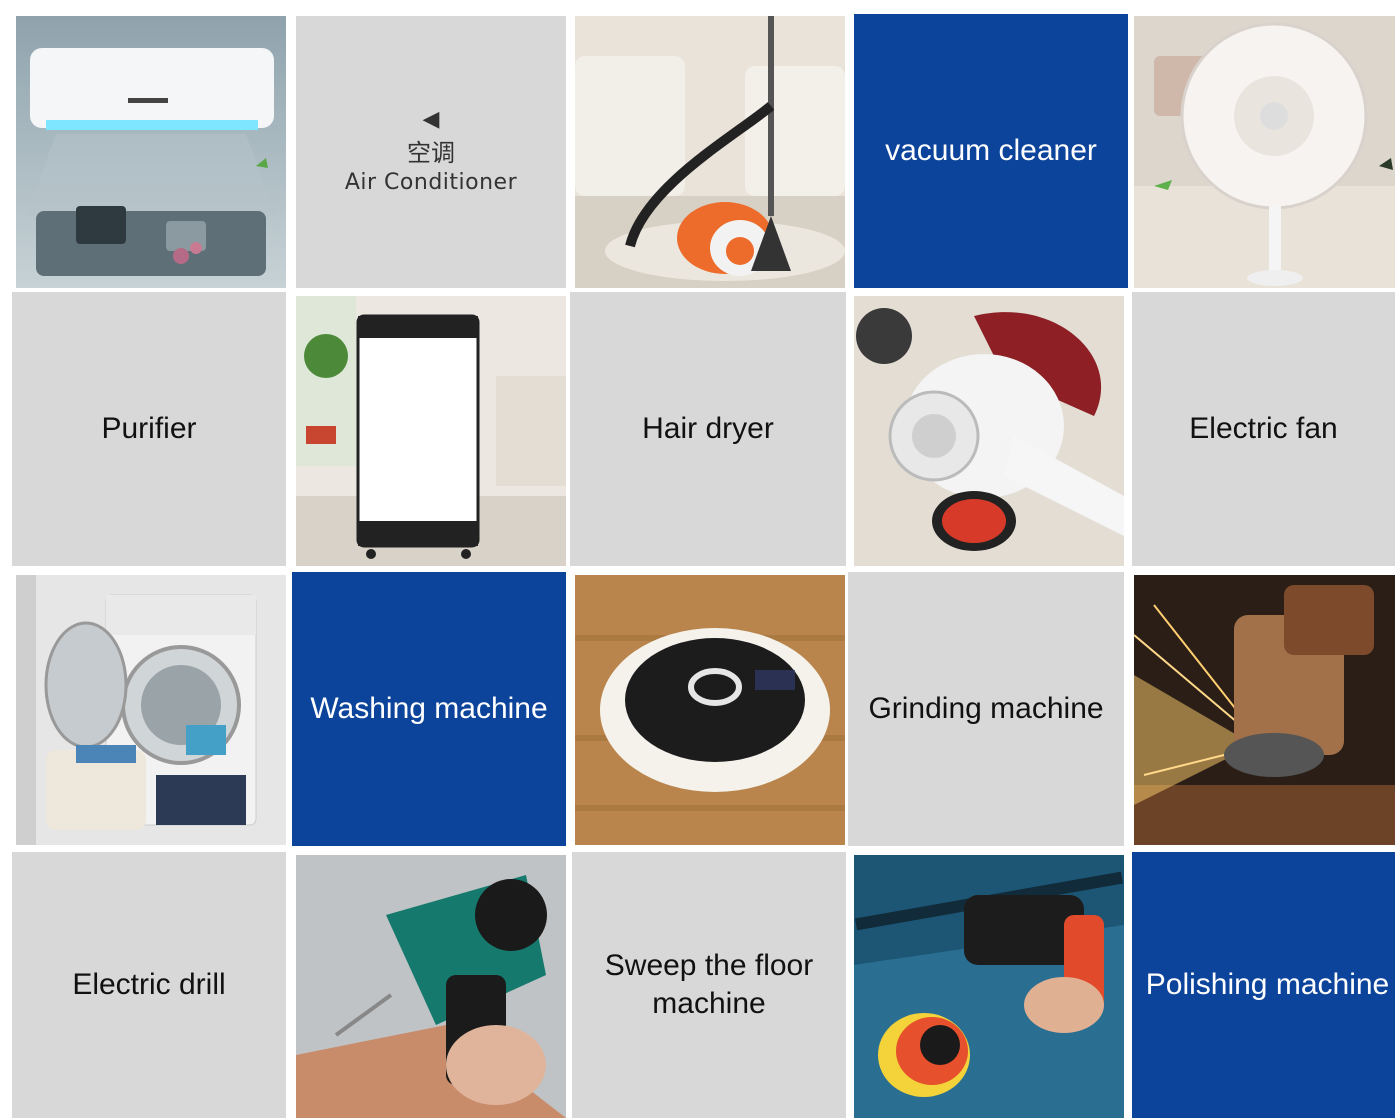 This screenshot has width=1395, height=1118. I want to click on hair-dryer-tile: Hair dryer, so click(708, 429).